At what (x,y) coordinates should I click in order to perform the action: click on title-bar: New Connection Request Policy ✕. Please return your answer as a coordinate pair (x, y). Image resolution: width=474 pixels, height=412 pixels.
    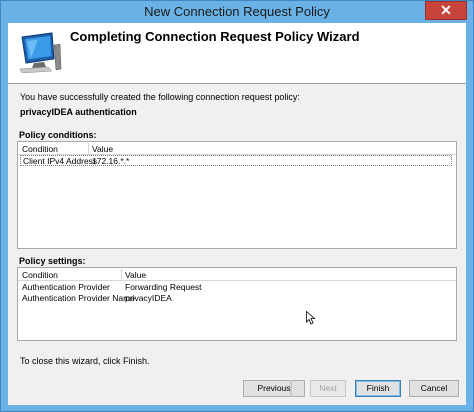
    Looking at the image, I should click on (237, 12).